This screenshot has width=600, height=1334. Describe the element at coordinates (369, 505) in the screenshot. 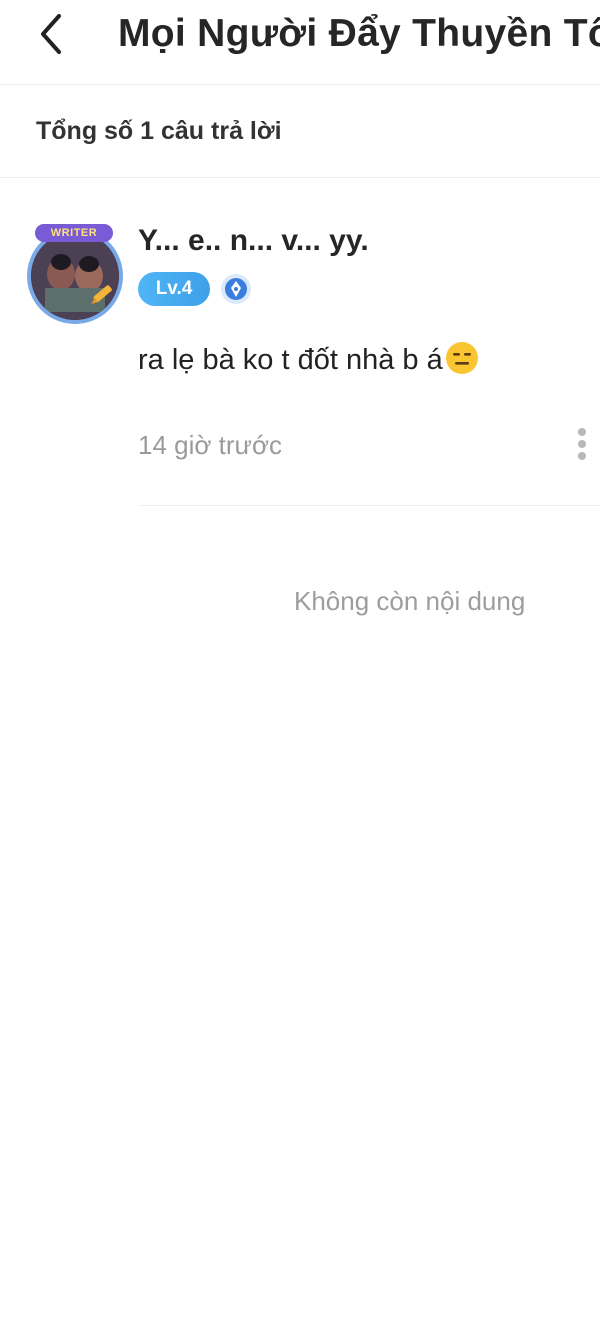

I see `comment-divider` at that location.